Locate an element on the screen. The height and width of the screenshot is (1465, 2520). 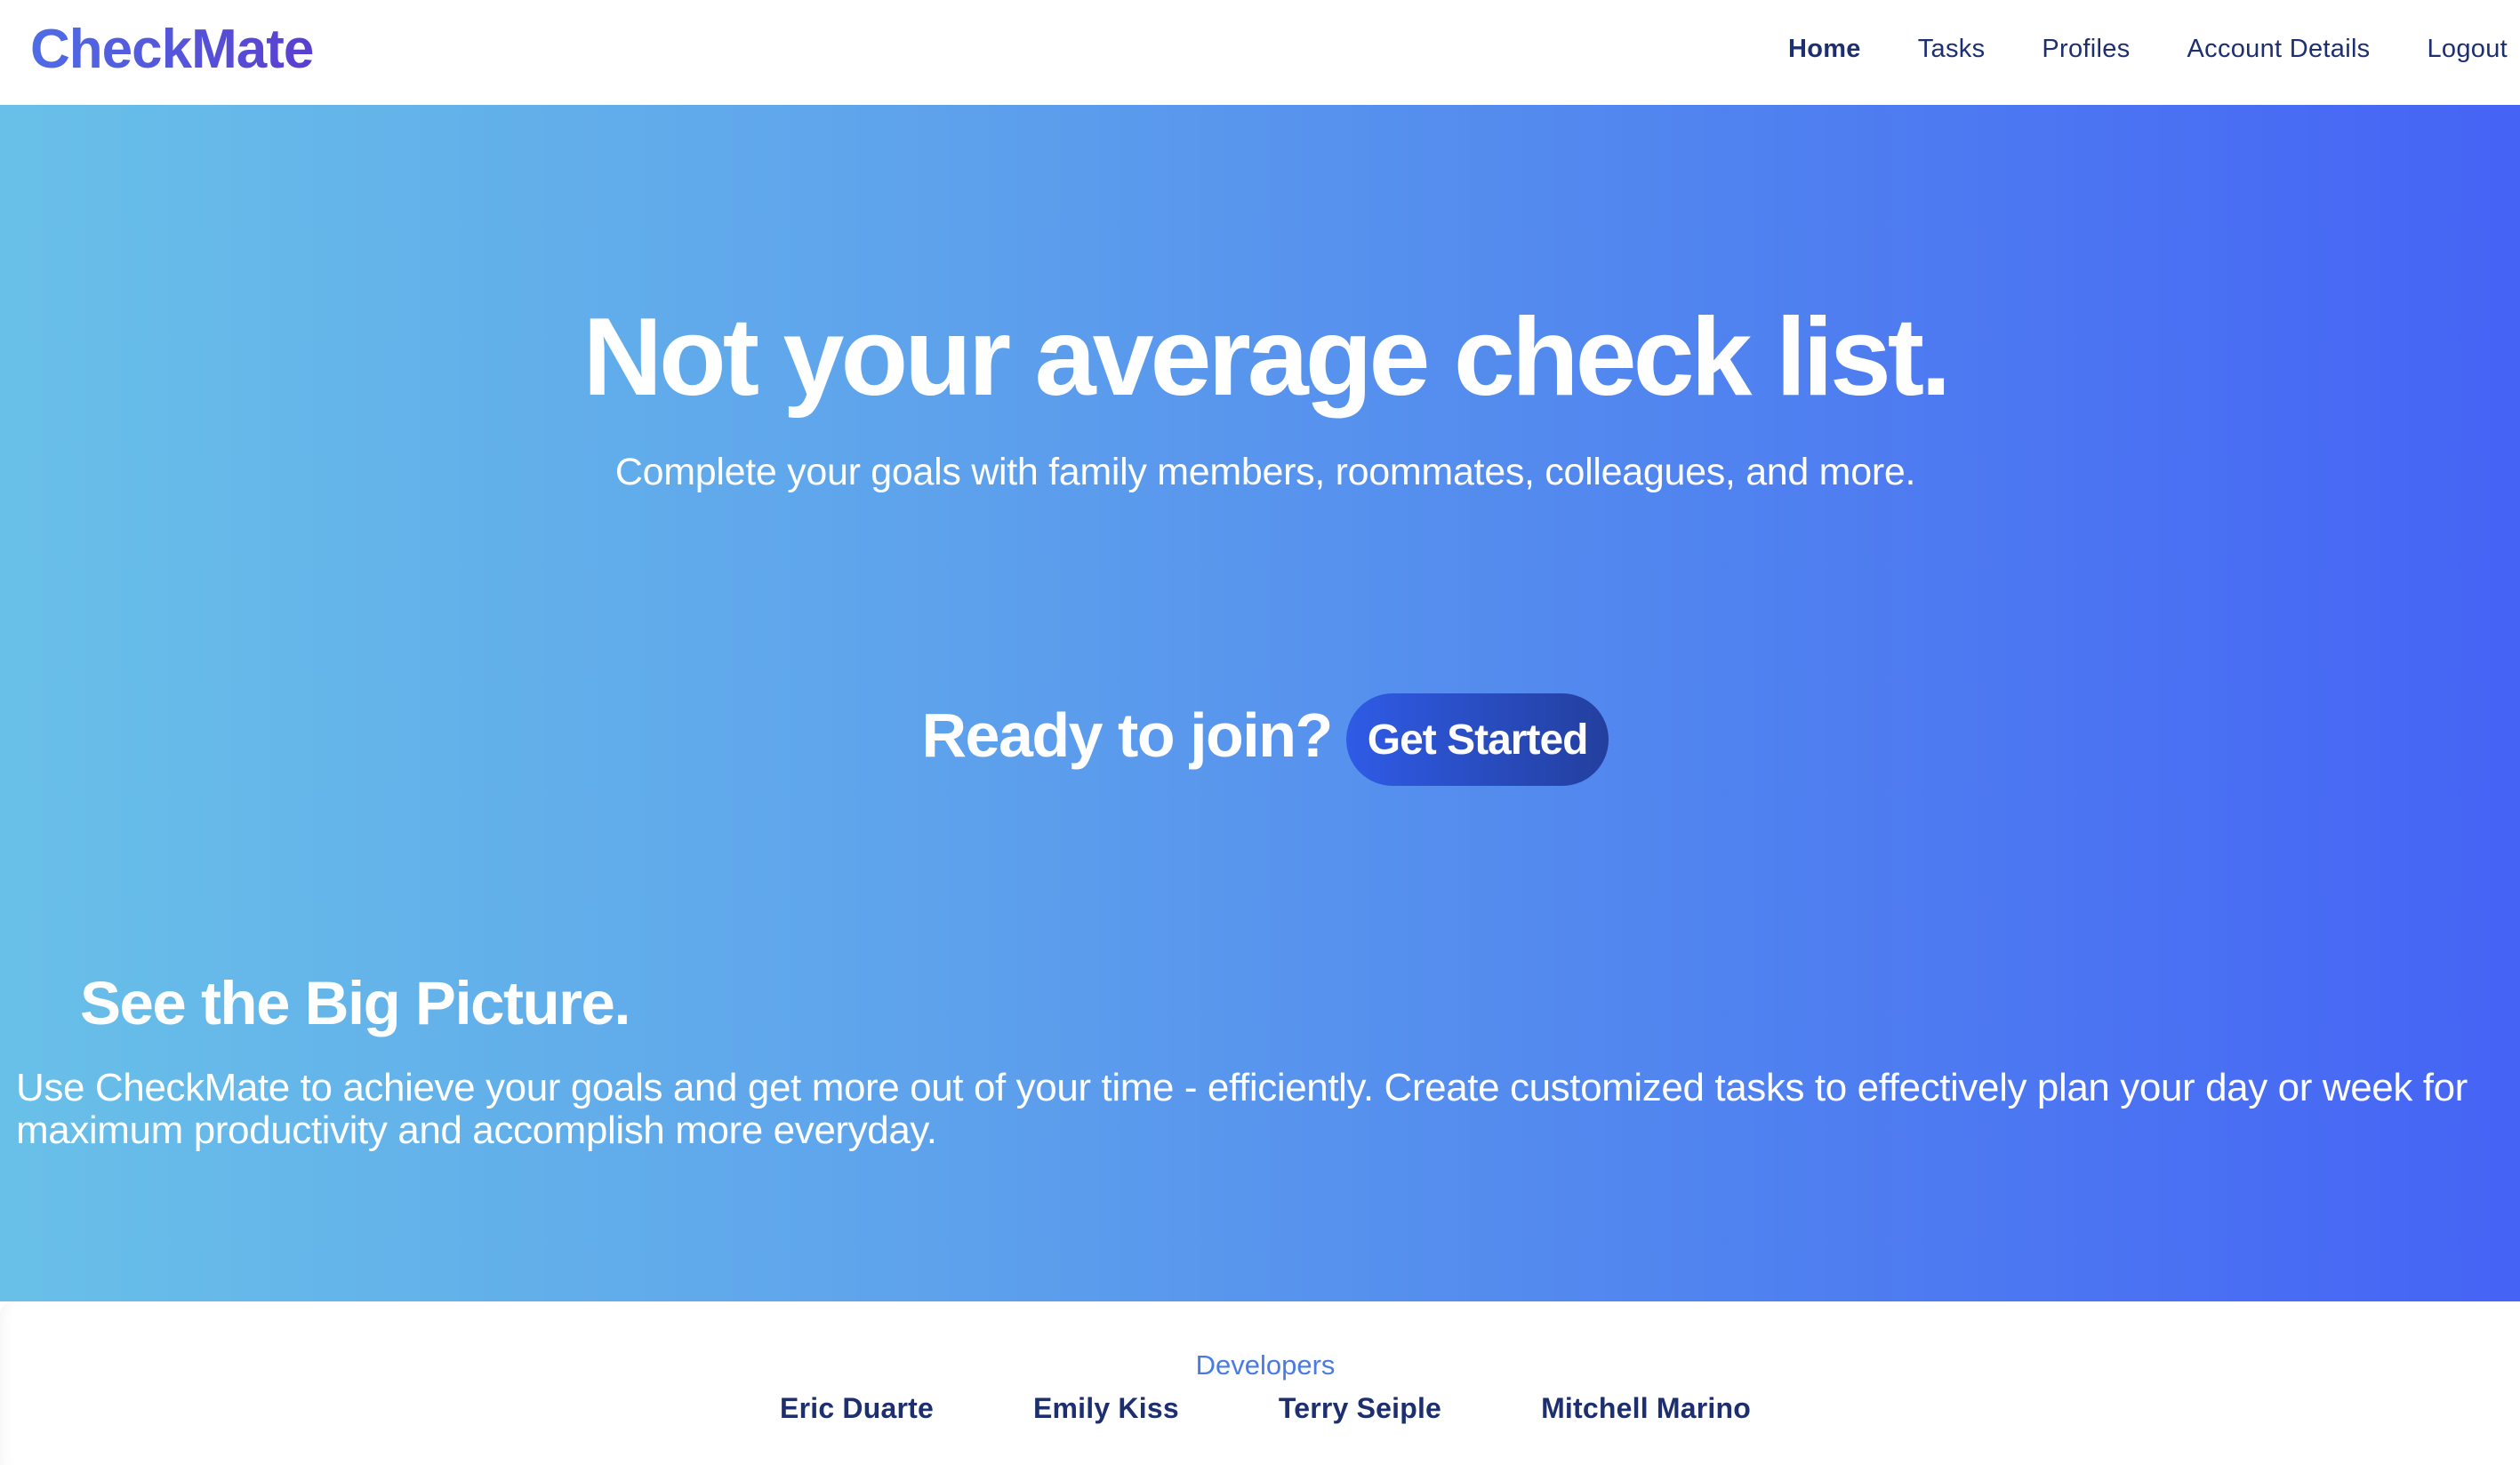
developer-name: Terry Seiple is located at coordinates (1360, 1408).